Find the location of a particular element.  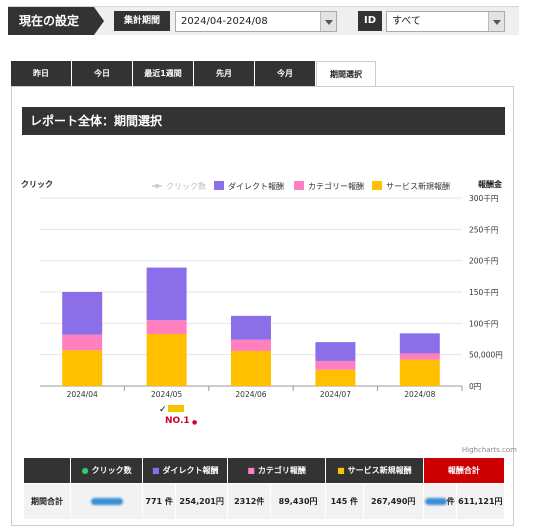

right-axis-tick-label: 200千円 is located at coordinates (483, 261).